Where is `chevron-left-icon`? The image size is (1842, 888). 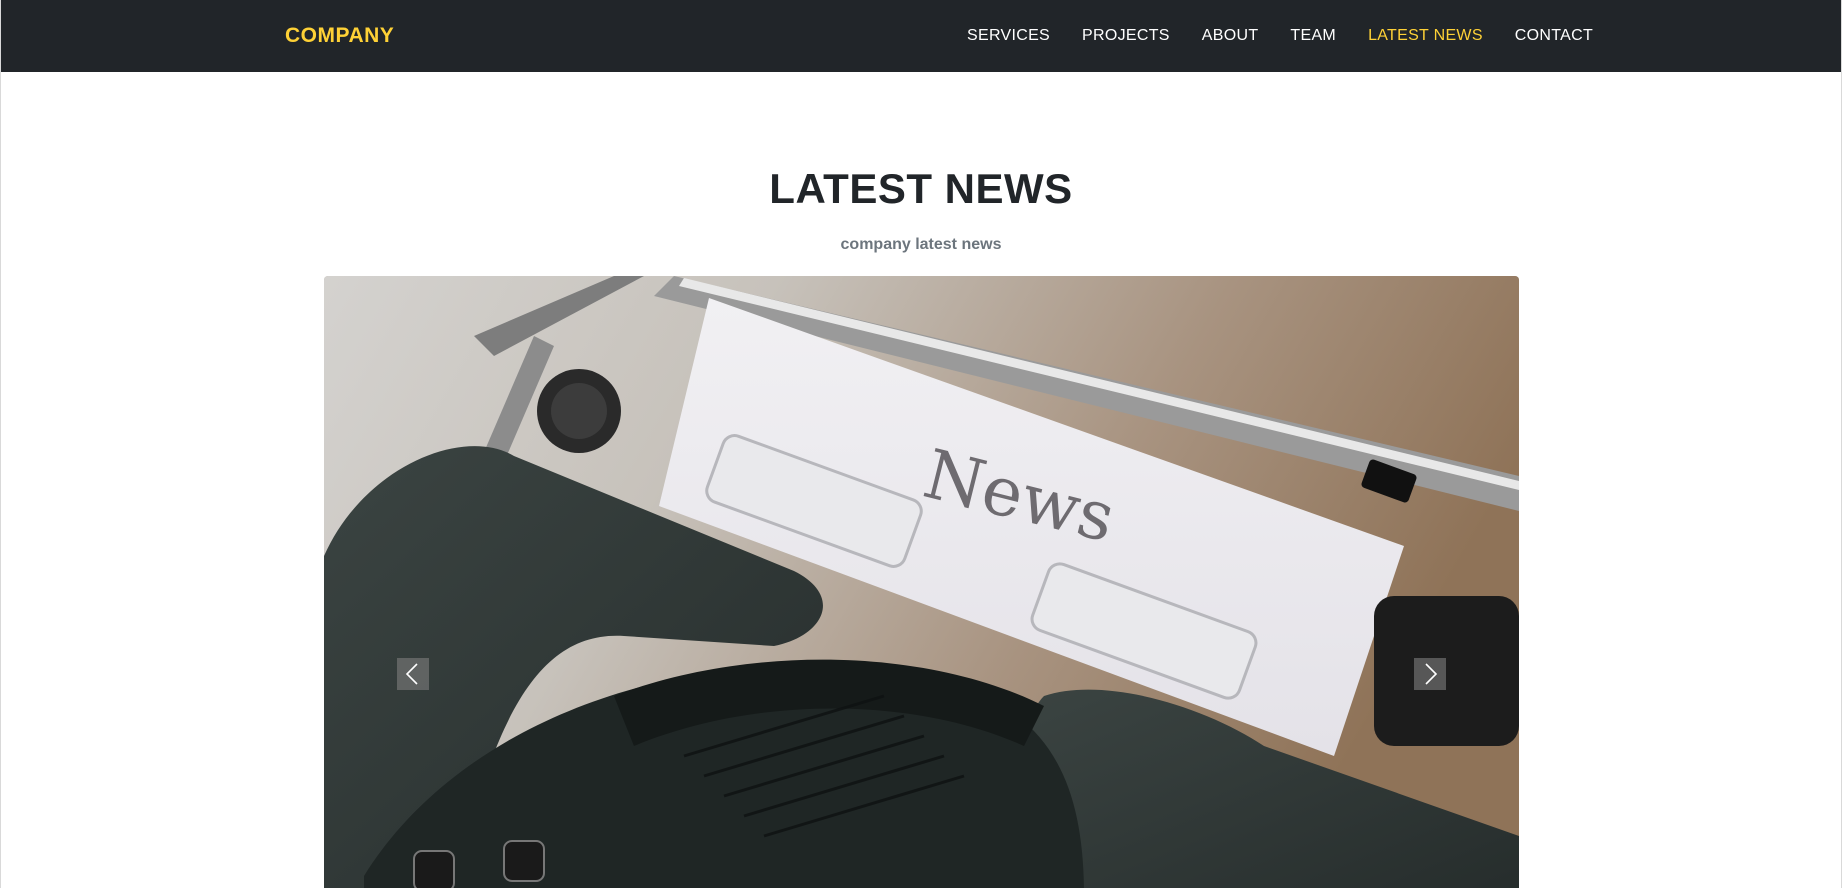 chevron-left-icon is located at coordinates (411, 674).